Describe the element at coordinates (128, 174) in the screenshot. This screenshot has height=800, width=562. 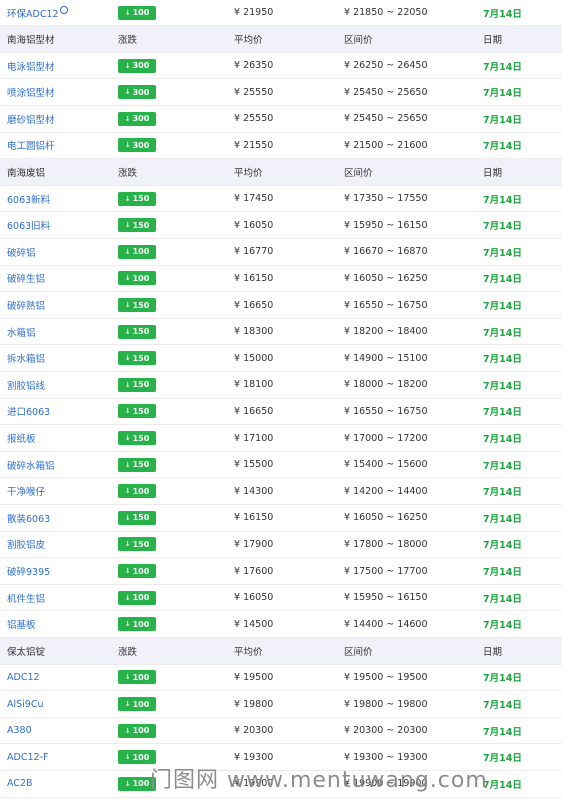
I see `column-header-change: 涨跌` at that location.